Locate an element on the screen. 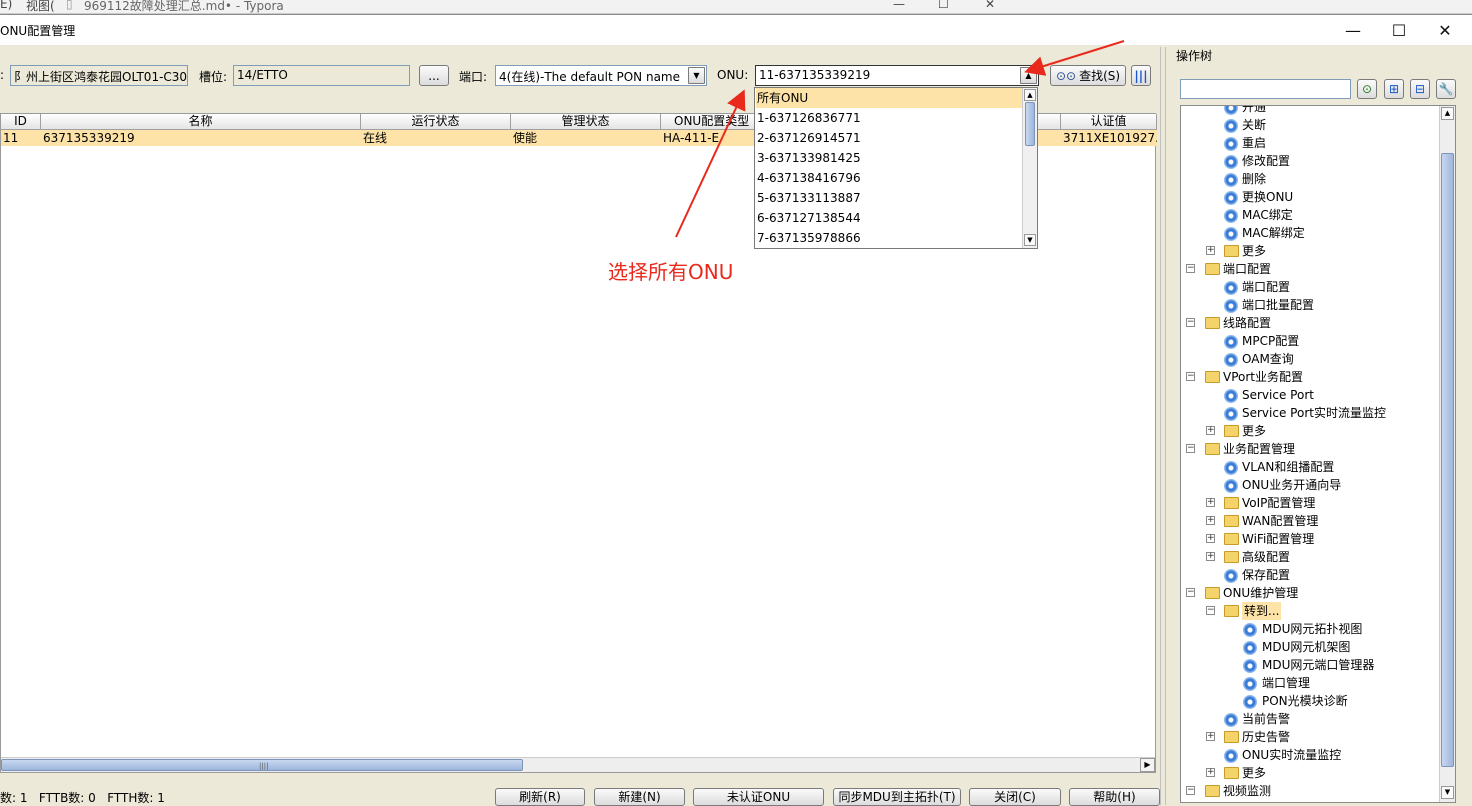  minimize-button: — is located at coordinates (1353, 30).